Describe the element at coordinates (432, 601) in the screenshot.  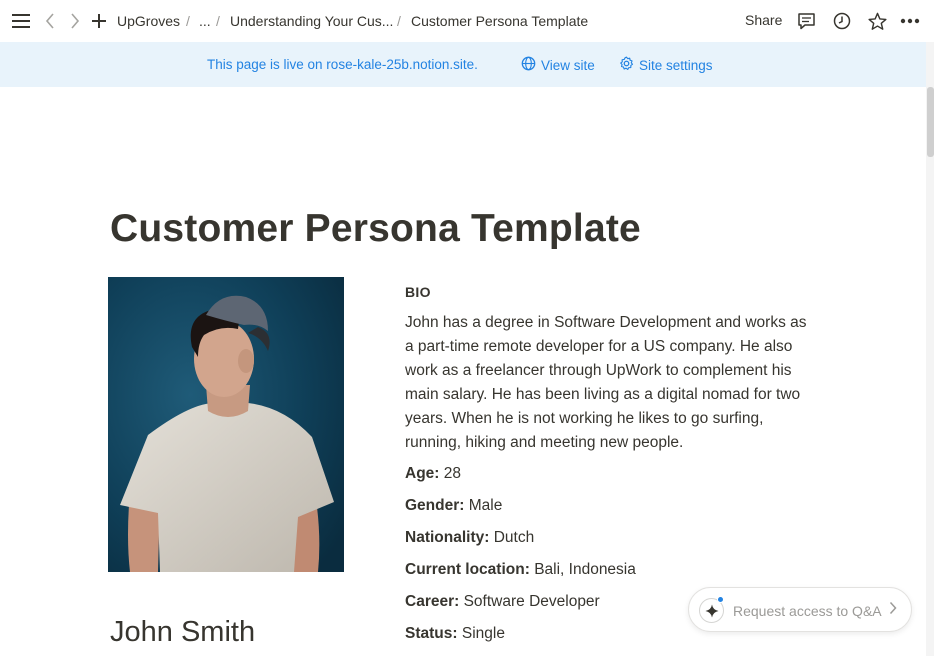
I see `field-label: Career:` at that location.